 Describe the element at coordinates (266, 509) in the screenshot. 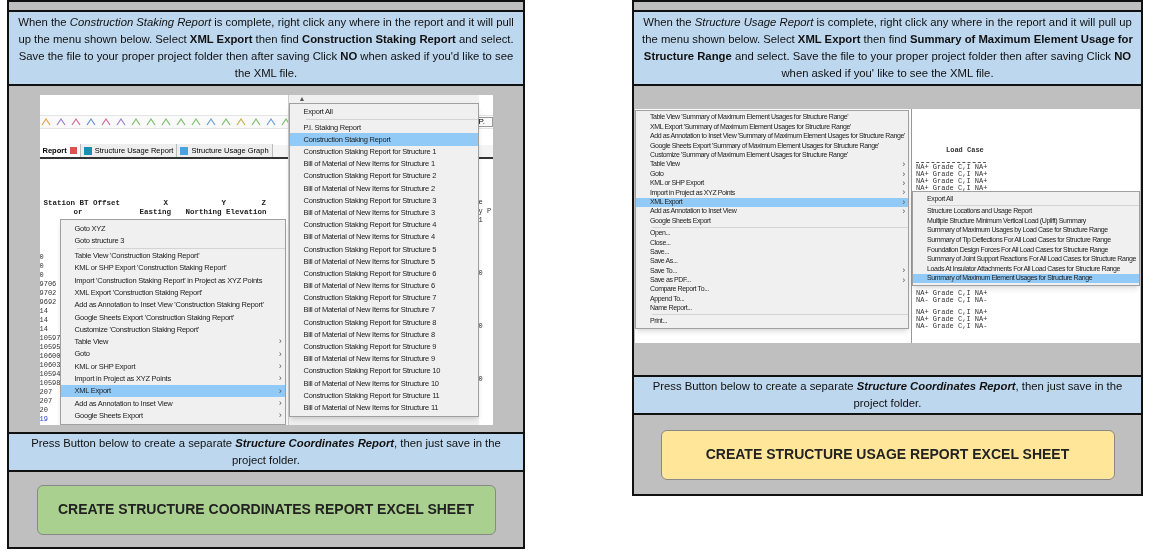

I see `create-report-button: CREATE STRUCTURE COORDINATES REPORT EXCEL SHEET` at that location.